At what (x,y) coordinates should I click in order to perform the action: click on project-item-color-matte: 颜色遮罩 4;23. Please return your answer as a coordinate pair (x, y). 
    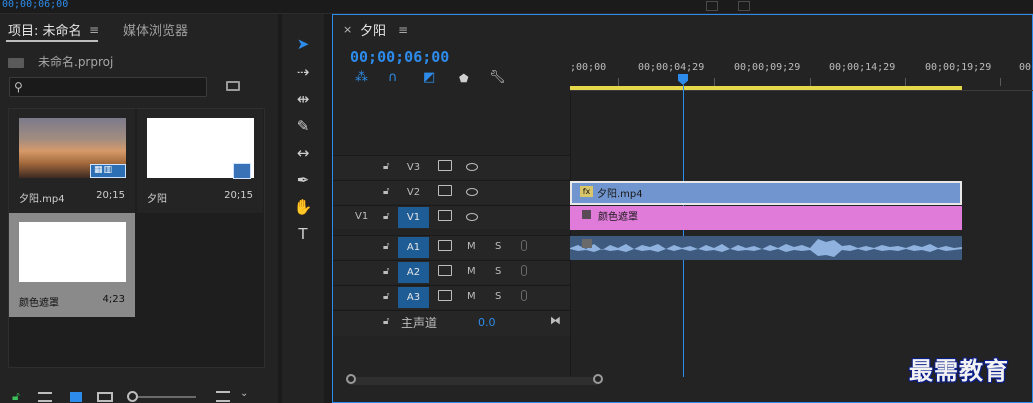
    Looking at the image, I should click on (72, 265).